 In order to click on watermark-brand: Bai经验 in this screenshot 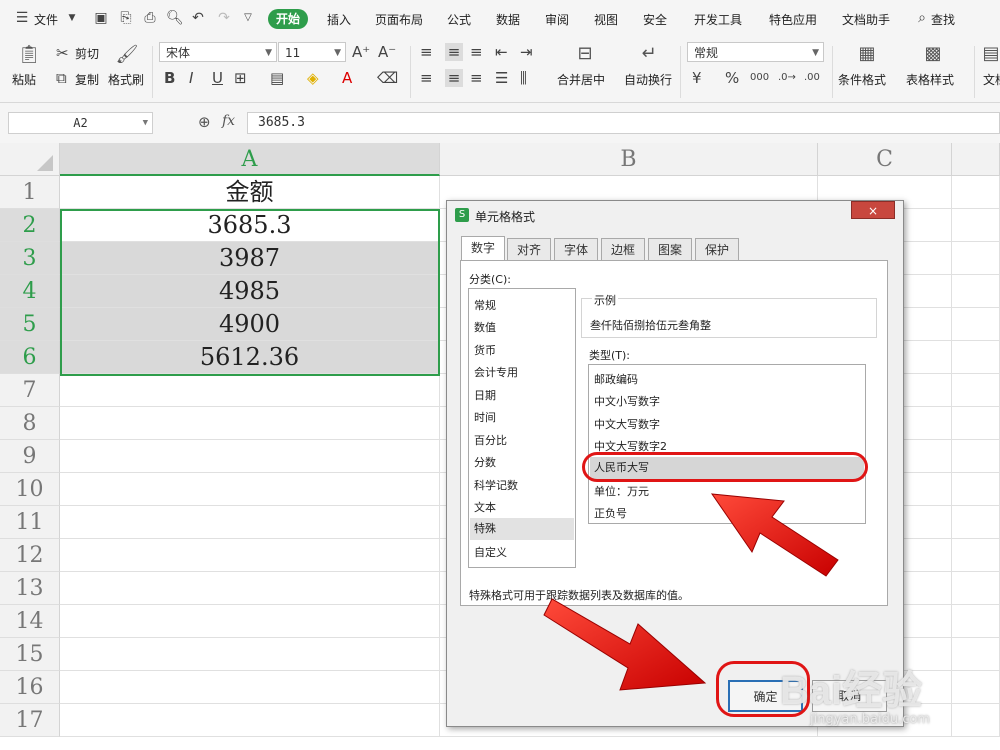, I will do `click(851, 691)`.